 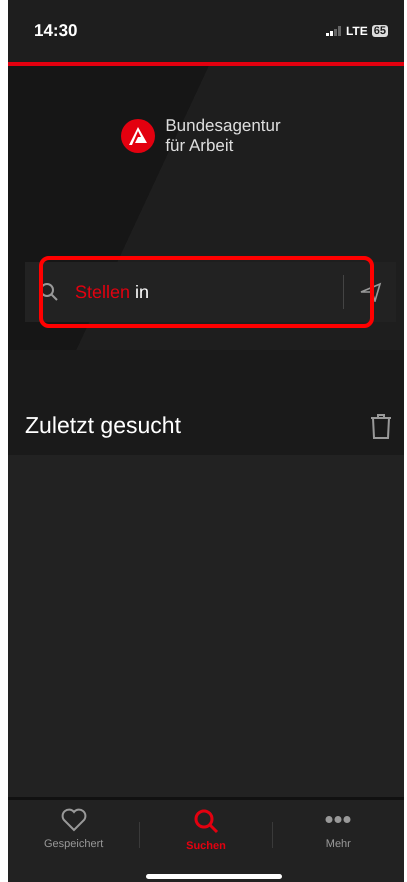 What do you see at coordinates (381, 426) in the screenshot?
I see `trash-icon` at bounding box center [381, 426].